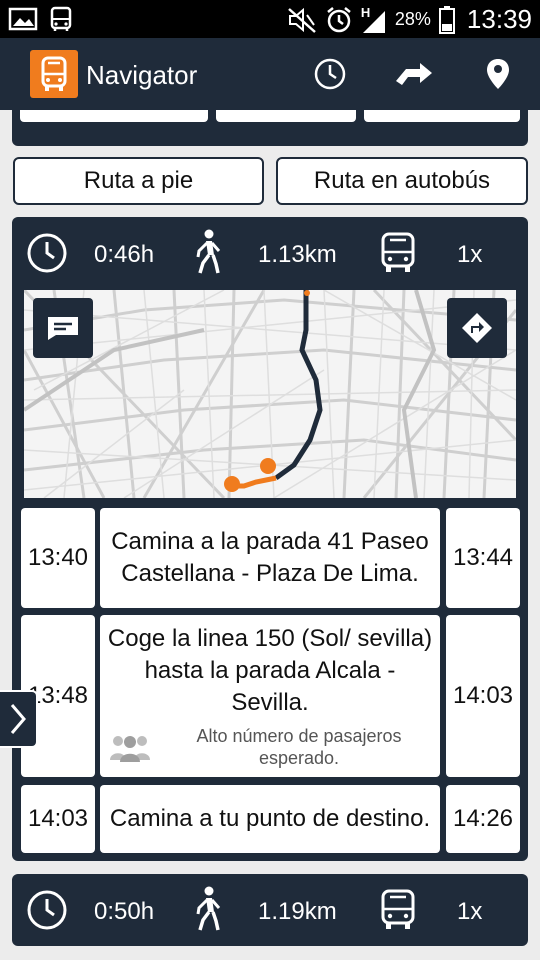 This screenshot has width=540, height=960. I want to click on alarm-icon, so click(339, 19).